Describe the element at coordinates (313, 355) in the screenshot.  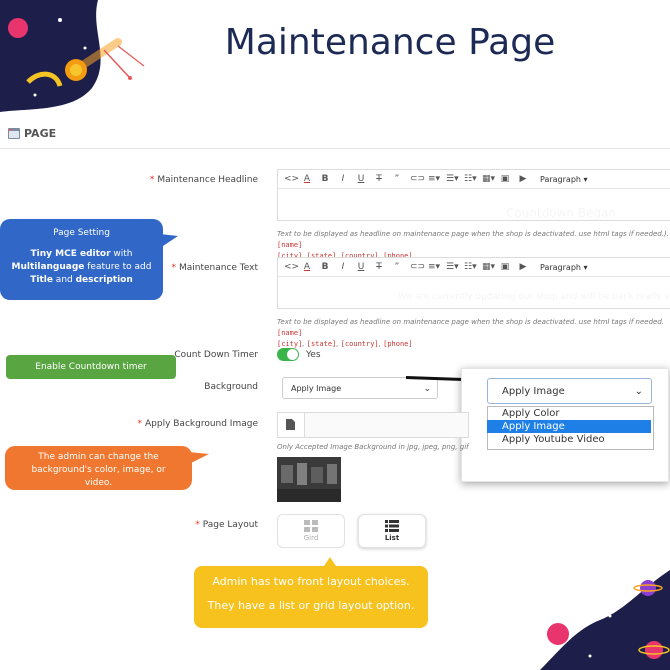
I see `countdown-value: Yes` at that location.